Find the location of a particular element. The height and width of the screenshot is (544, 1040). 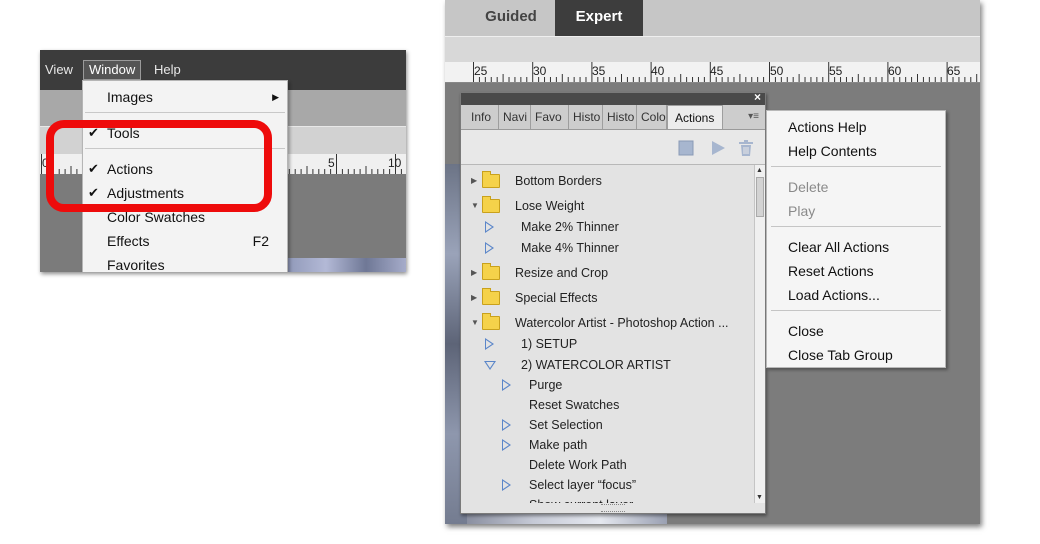

list-item-label: Resize and Crop is located at coordinates (562, 273).